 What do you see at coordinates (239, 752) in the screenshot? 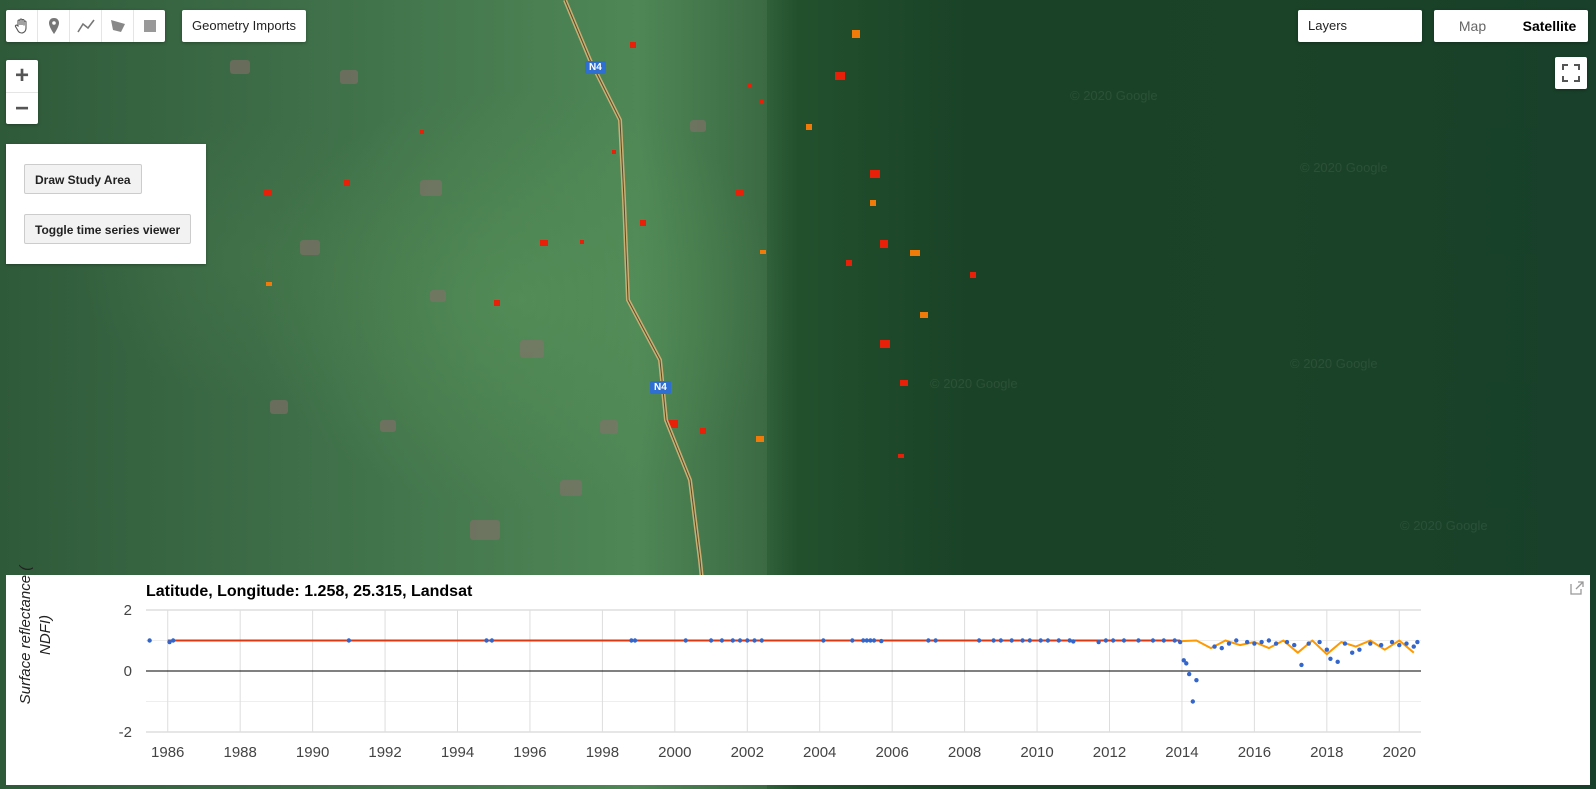
I see `x-tick-label: 1988` at bounding box center [239, 752].